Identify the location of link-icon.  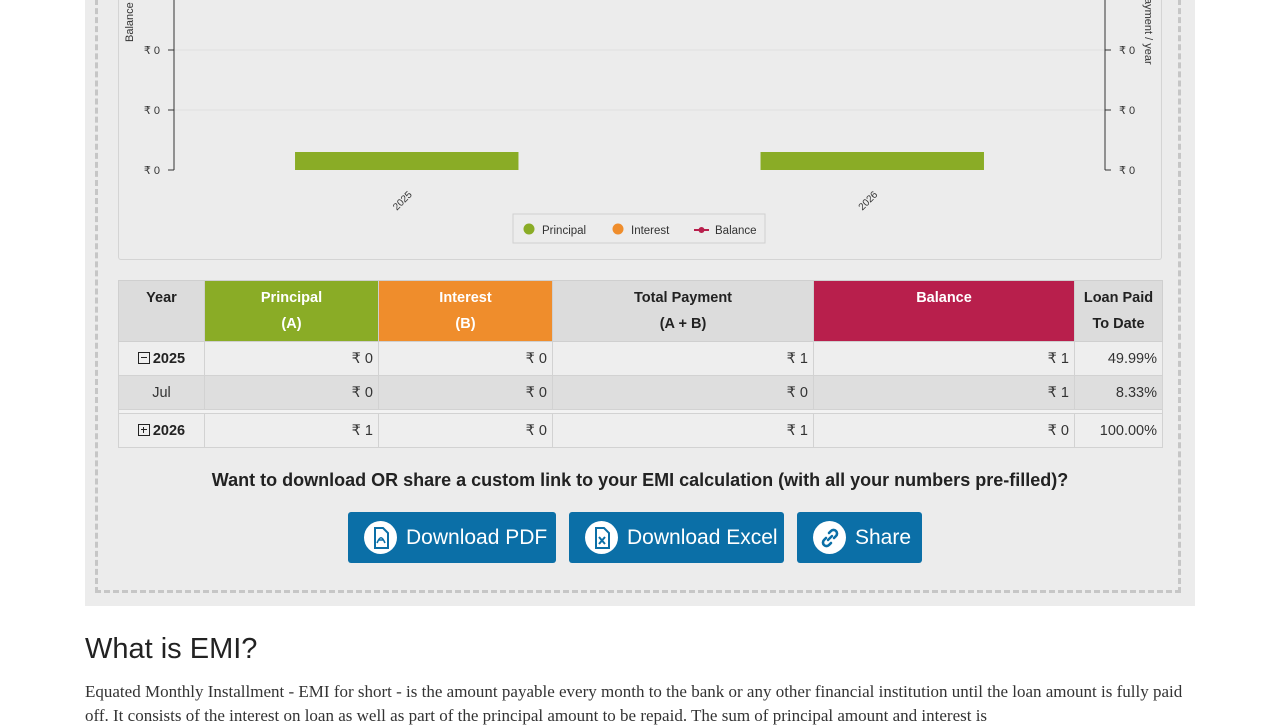
(829, 537).